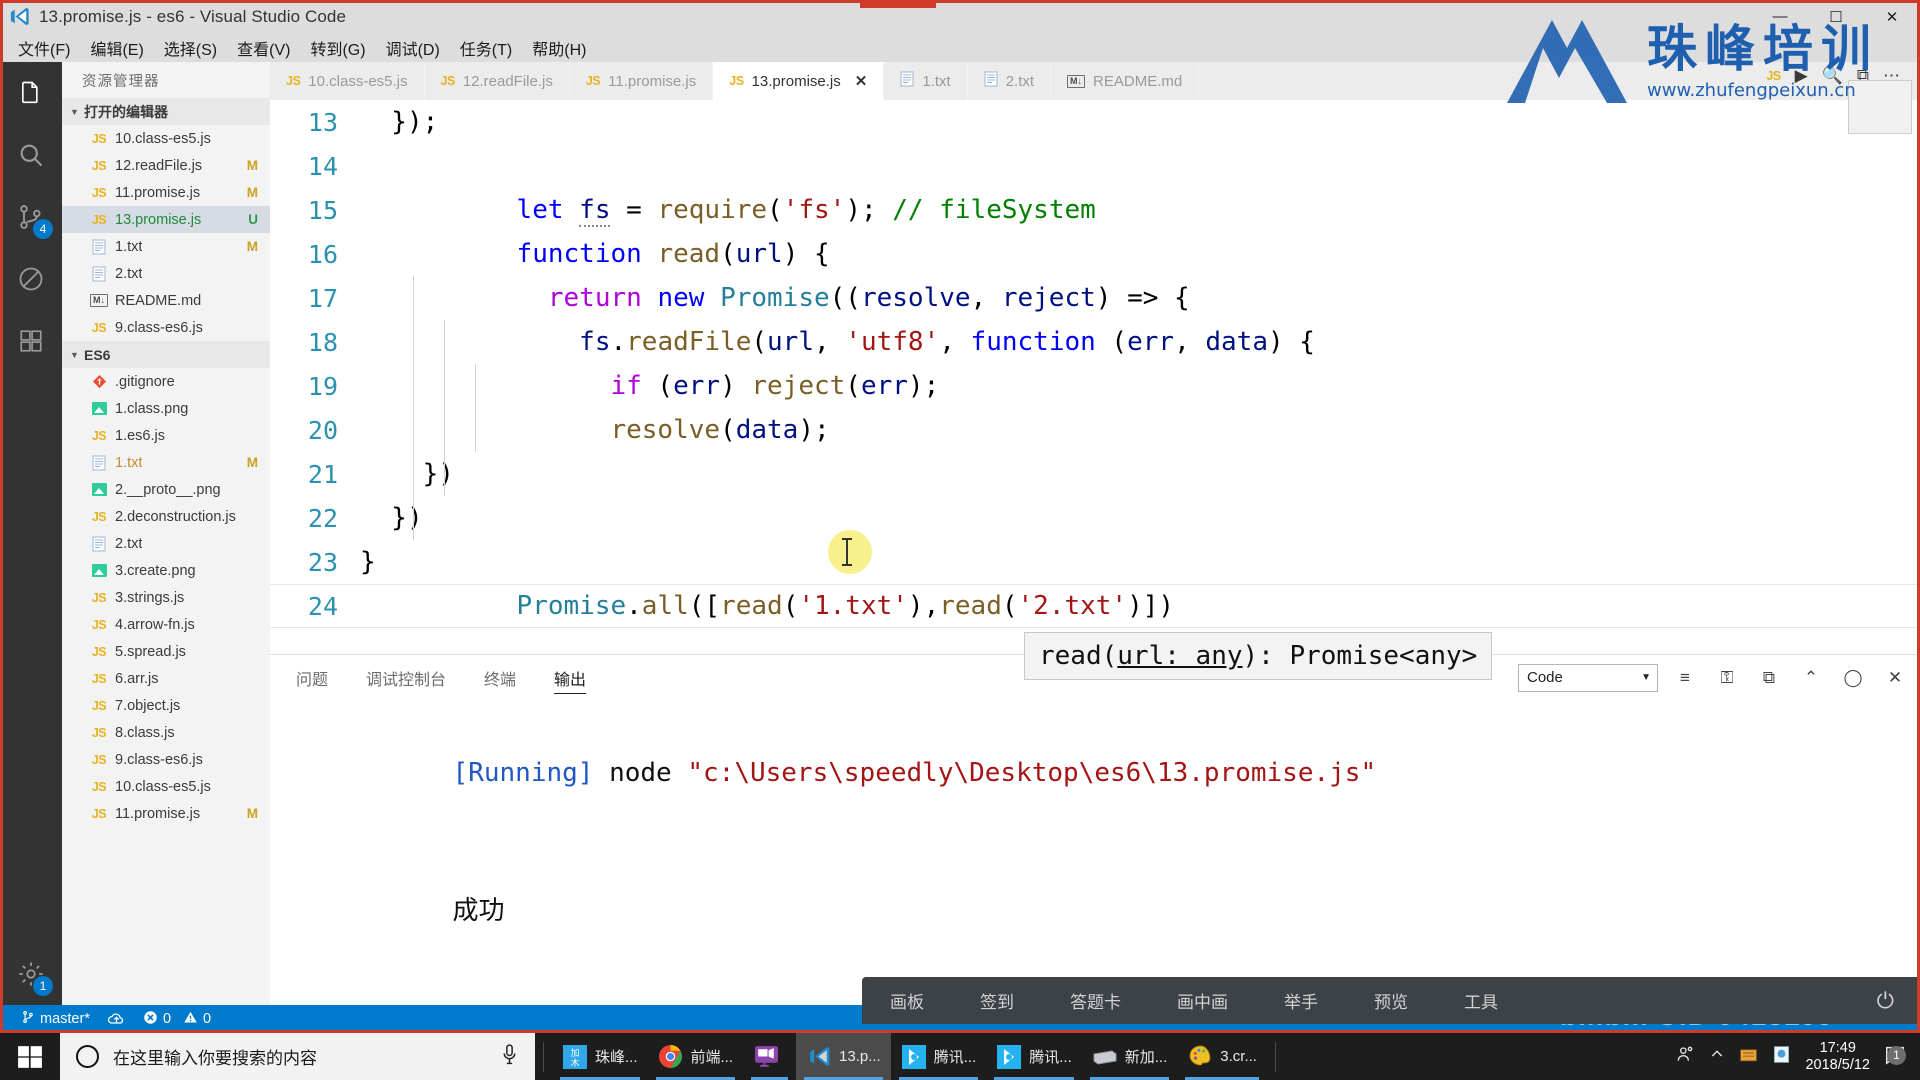 The image size is (1920, 1080). What do you see at coordinates (190, 48) in the screenshot?
I see `menu-selection: 选择(S)` at bounding box center [190, 48].